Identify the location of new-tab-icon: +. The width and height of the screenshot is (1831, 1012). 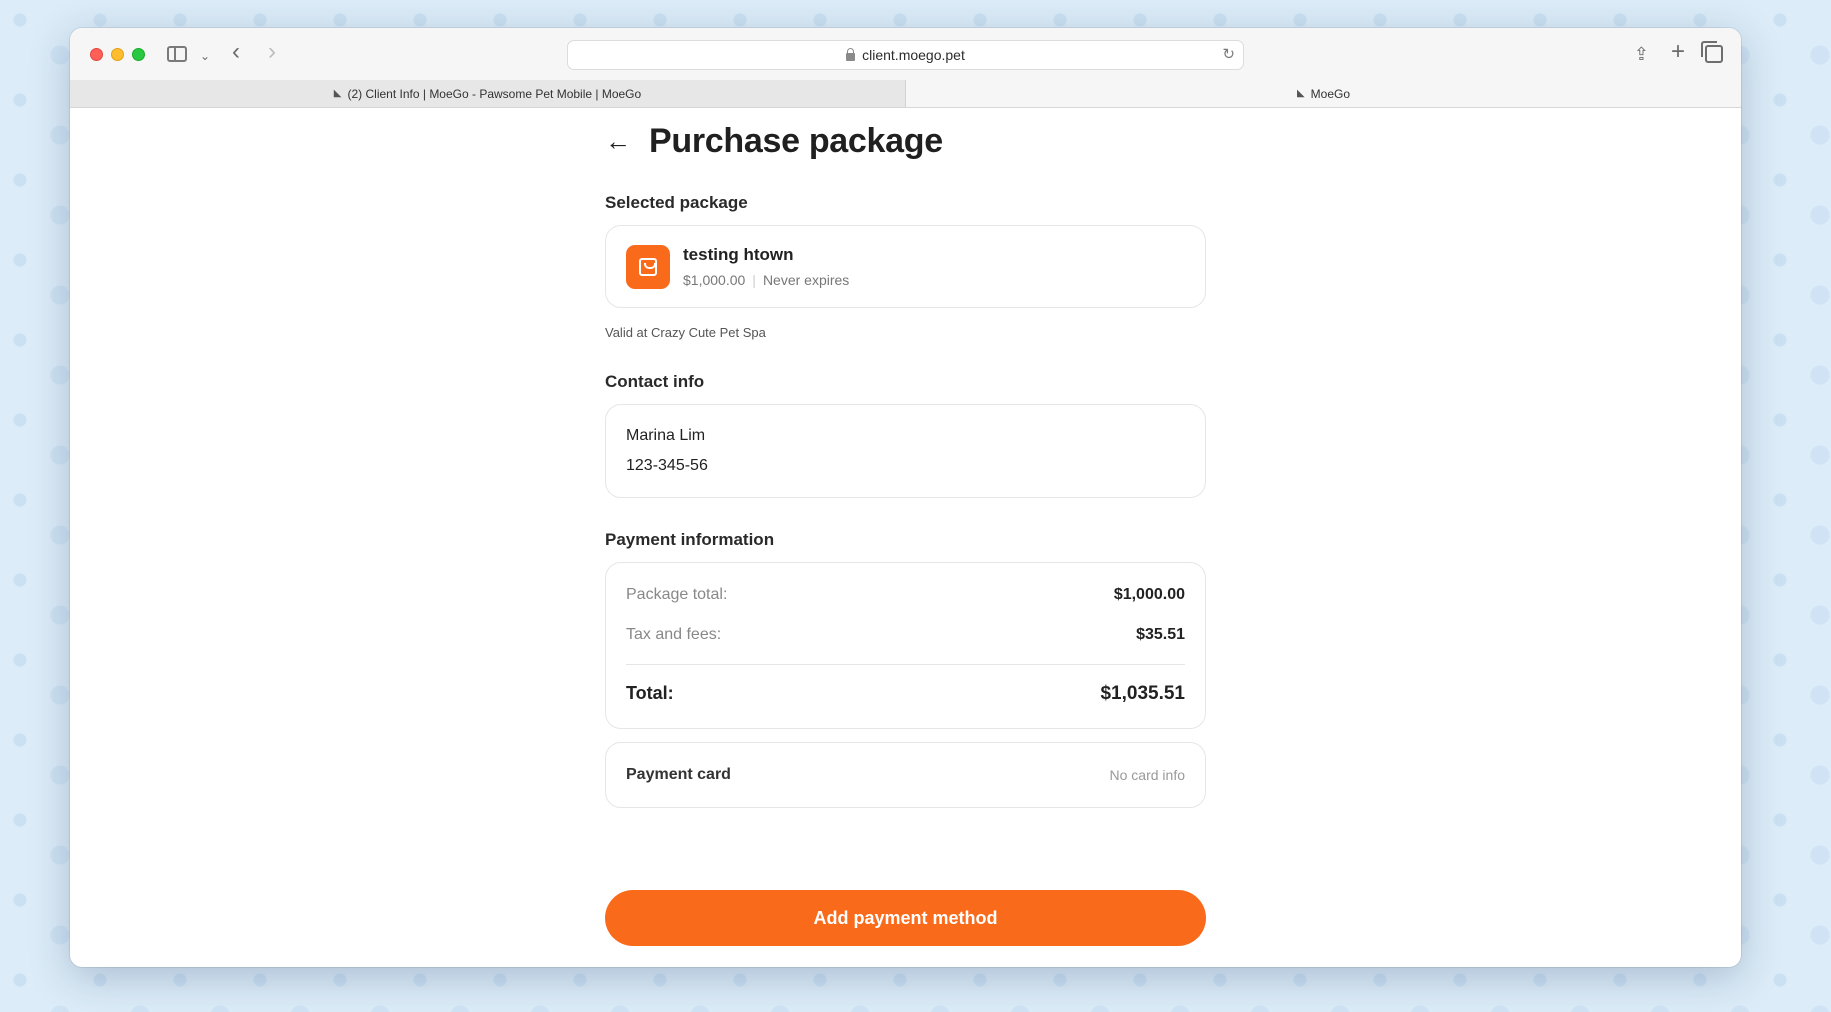
(1678, 52).